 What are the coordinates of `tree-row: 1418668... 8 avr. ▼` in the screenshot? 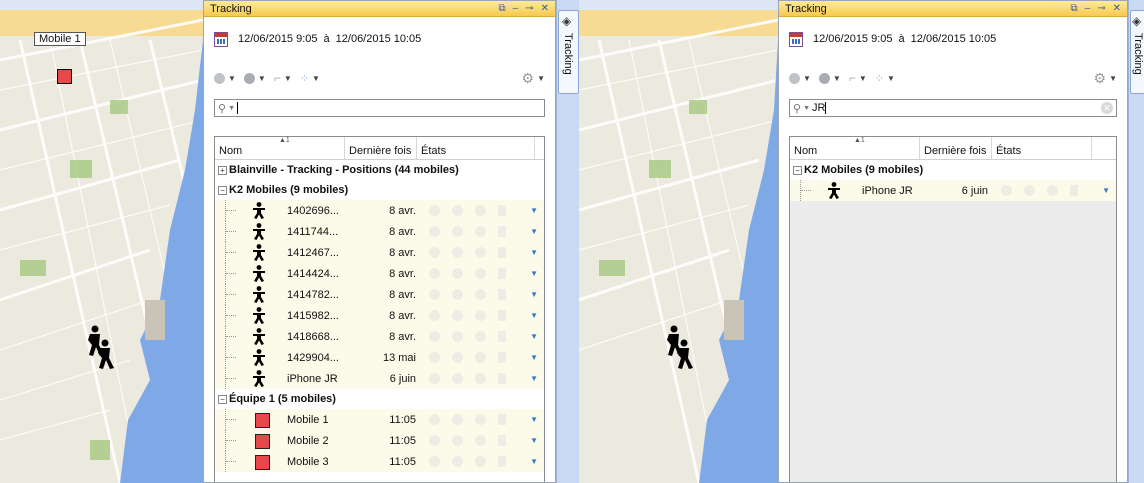 It's located at (379, 336).